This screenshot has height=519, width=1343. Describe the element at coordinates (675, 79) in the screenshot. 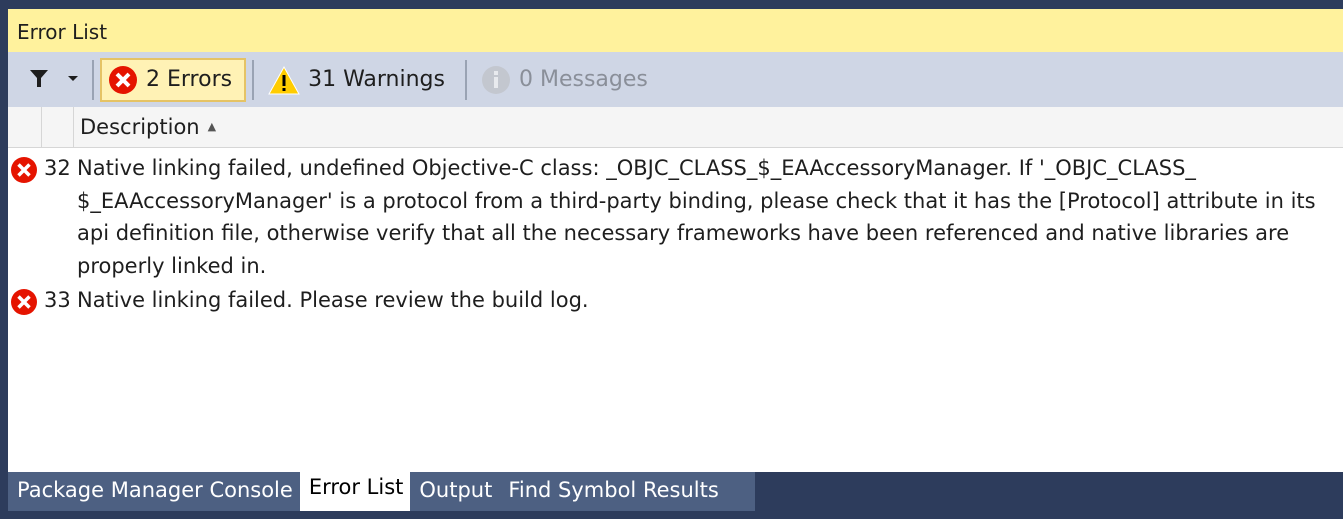

I see `toolbar: 2 Errors 31 Warnings 0 Messages` at that location.